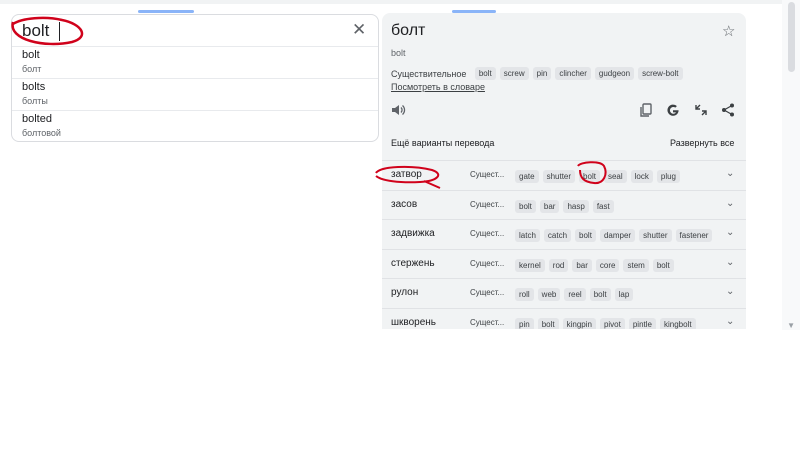 The width and height of the screenshot is (800, 450). I want to click on synonym-chip: pin, so click(542, 74).